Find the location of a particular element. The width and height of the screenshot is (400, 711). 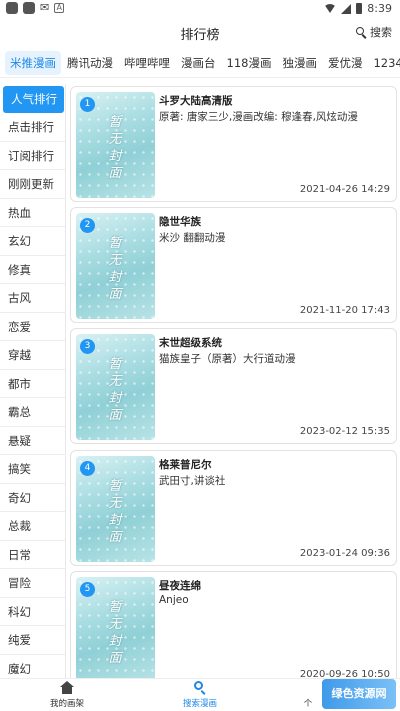

comic-update-time: 2023-01-24 09:36 is located at coordinates (344, 553).